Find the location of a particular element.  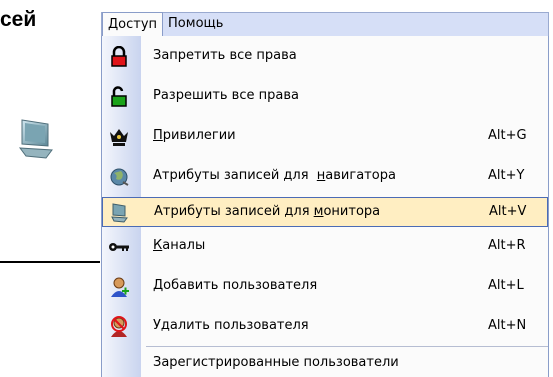

menu-item-label: Атрибуты записей для навигатора is located at coordinates (274, 175).